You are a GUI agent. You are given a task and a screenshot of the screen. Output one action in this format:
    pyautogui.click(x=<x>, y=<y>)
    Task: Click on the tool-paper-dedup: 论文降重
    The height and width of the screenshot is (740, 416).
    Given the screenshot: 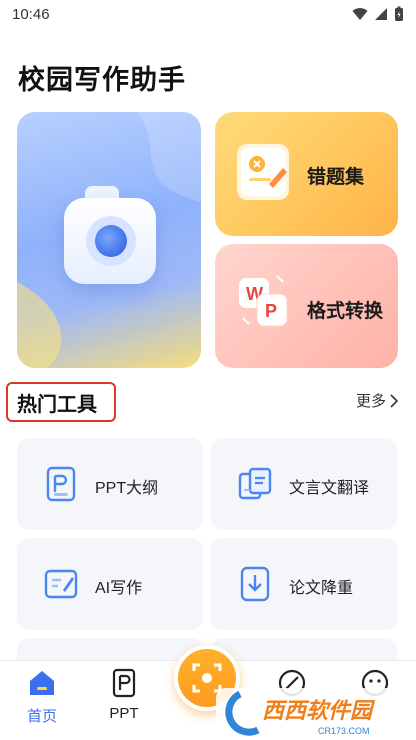 What is the action you would take?
    pyautogui.click(x=304, y=584)
    